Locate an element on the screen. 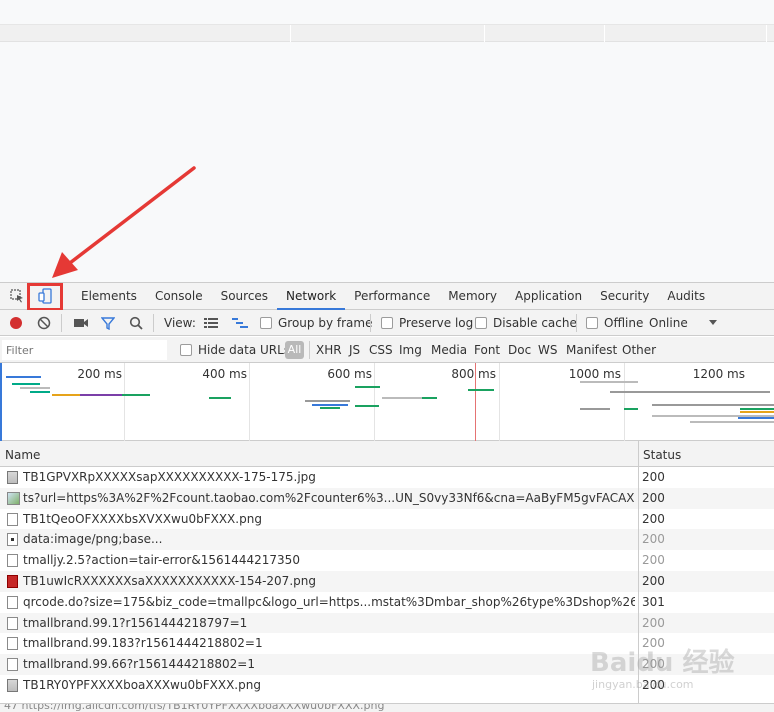 The image size is (774, 712). request-name: tmallbrand.99.1?r1561444218797=1 is located at coordinates (135, 622).